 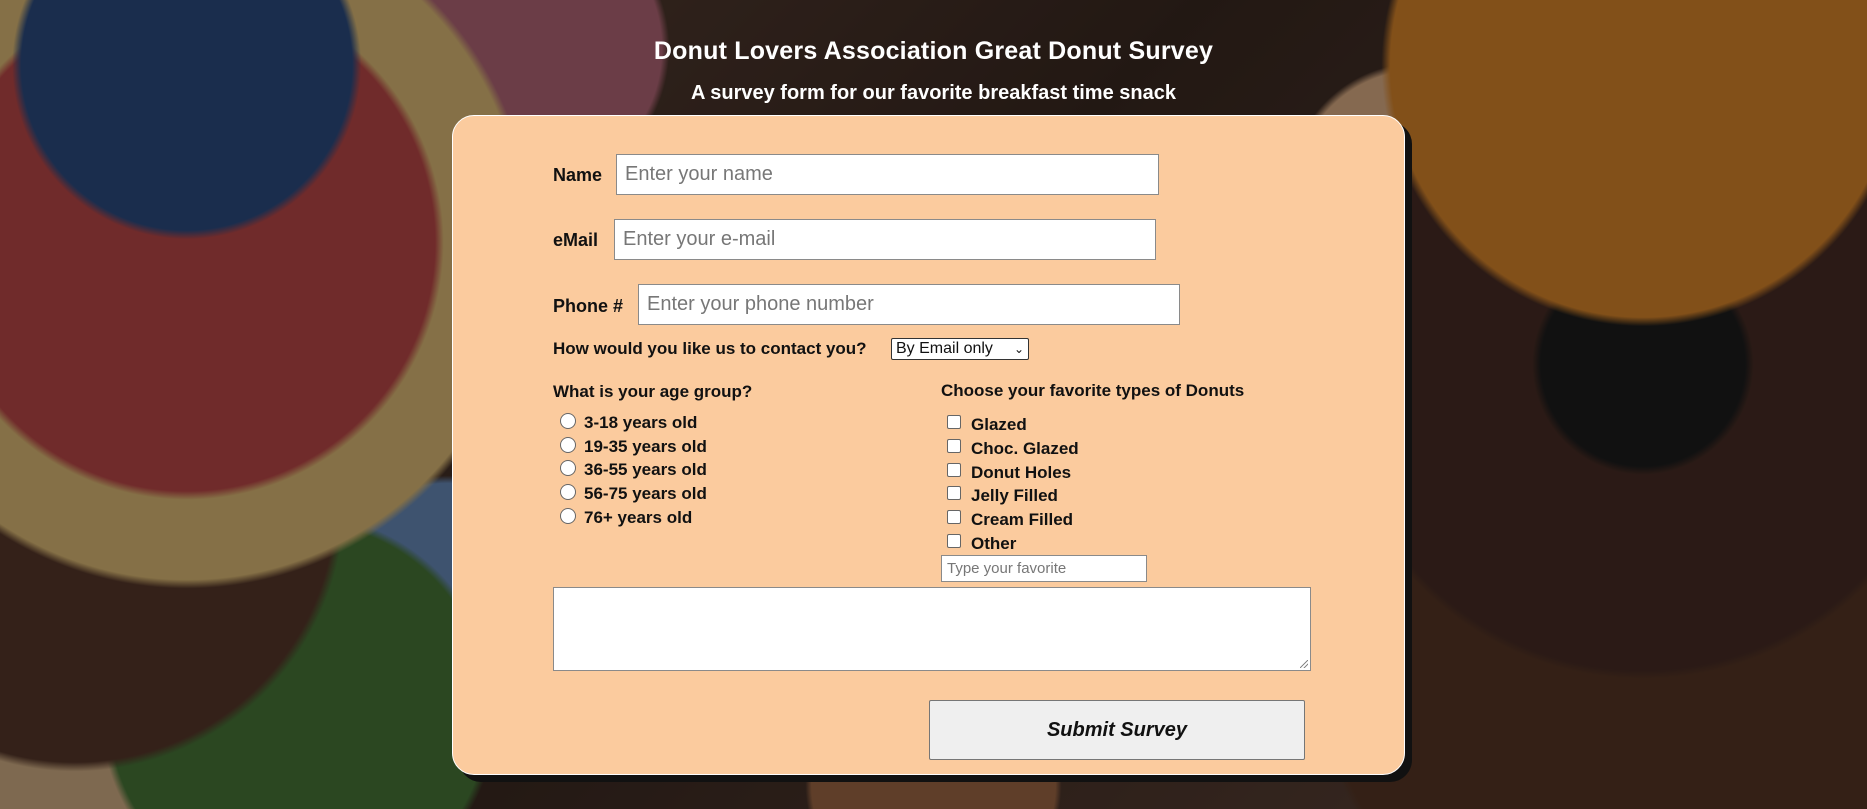 I want to click on email-label: eMail, so click(x=576, y=240).